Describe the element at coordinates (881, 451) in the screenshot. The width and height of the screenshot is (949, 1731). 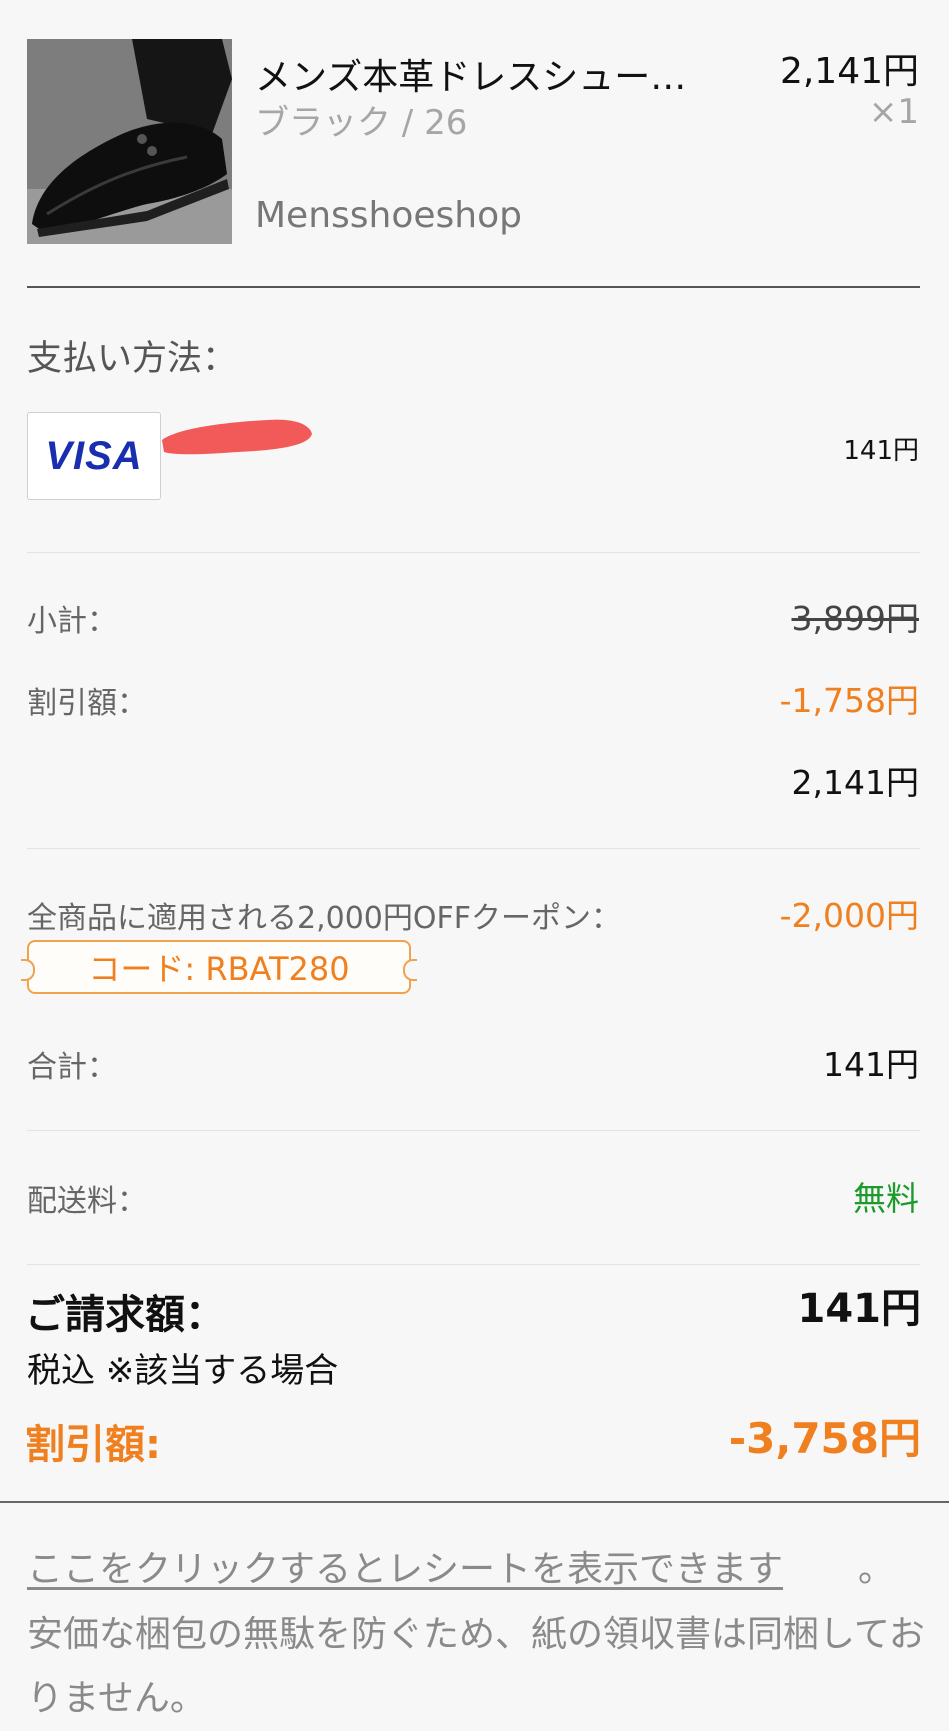
I see `payment-amount: 141円` at that location.